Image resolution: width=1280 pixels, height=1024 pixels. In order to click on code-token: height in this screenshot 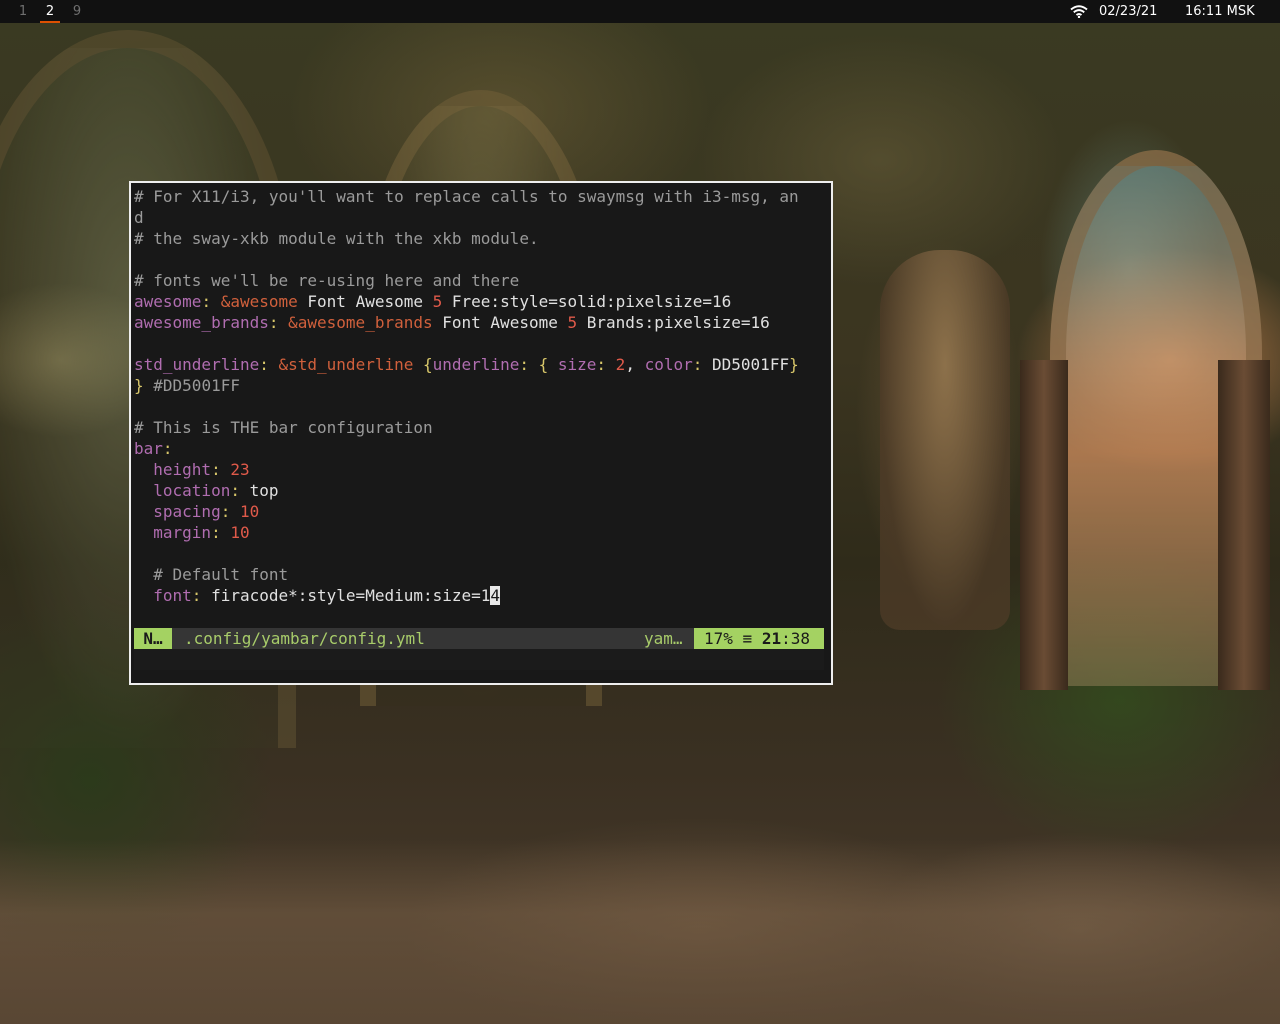, I will do `click(182, 469)`.